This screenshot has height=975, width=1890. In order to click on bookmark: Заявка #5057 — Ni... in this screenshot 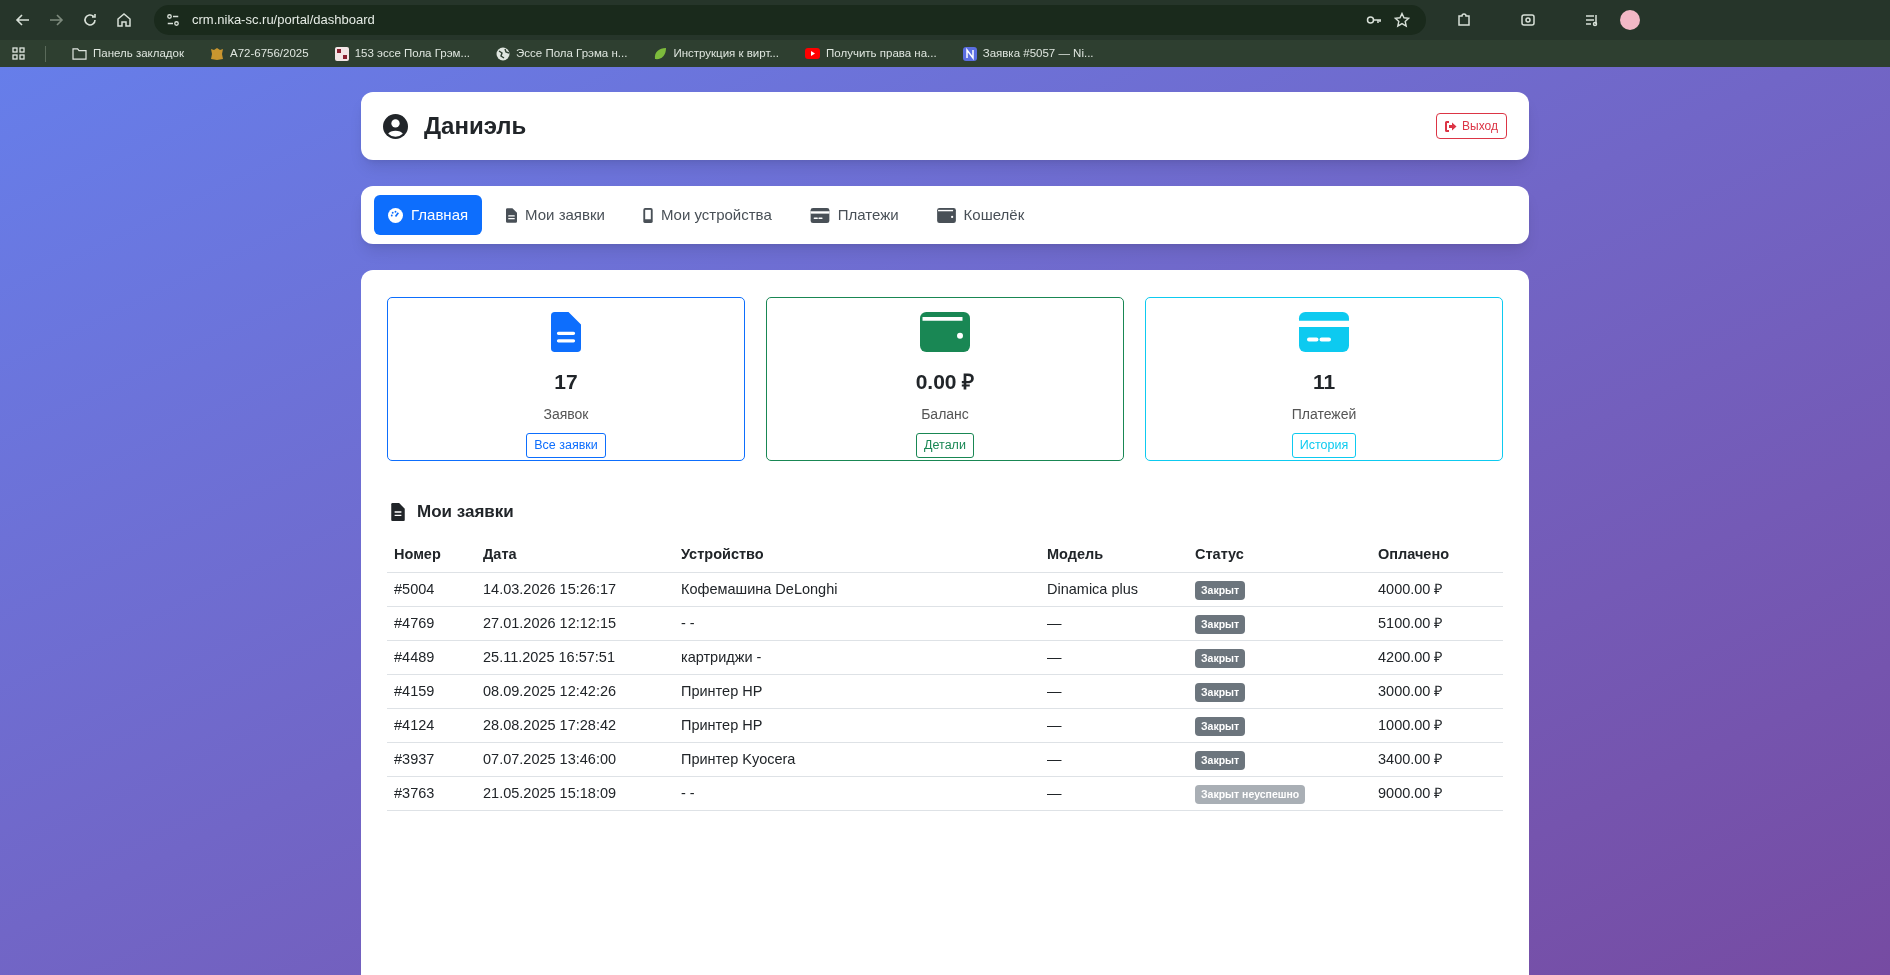, I will do `click(1028, 53)`.